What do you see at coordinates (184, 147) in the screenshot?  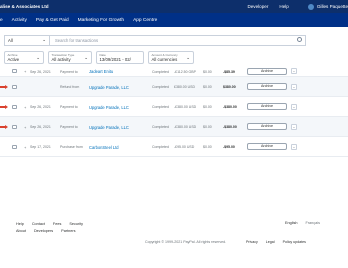 I see `row-gross: -£95.00 USD` at bounding box center [184, 147].